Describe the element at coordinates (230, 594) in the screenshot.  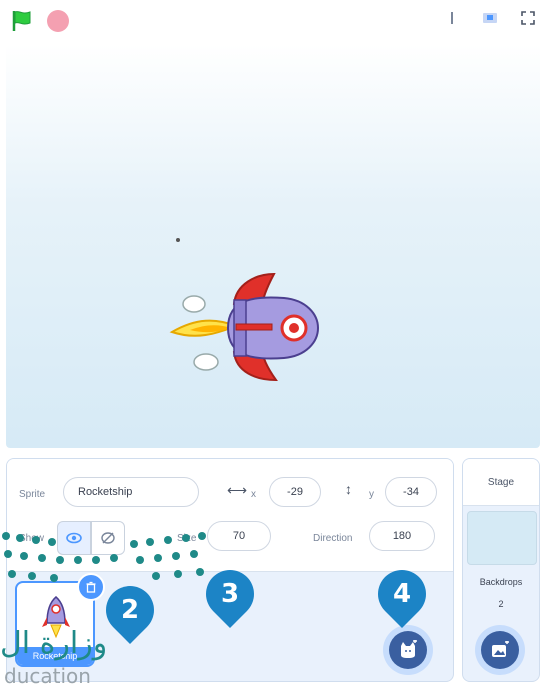
I see `callout-number: 3` at that location.